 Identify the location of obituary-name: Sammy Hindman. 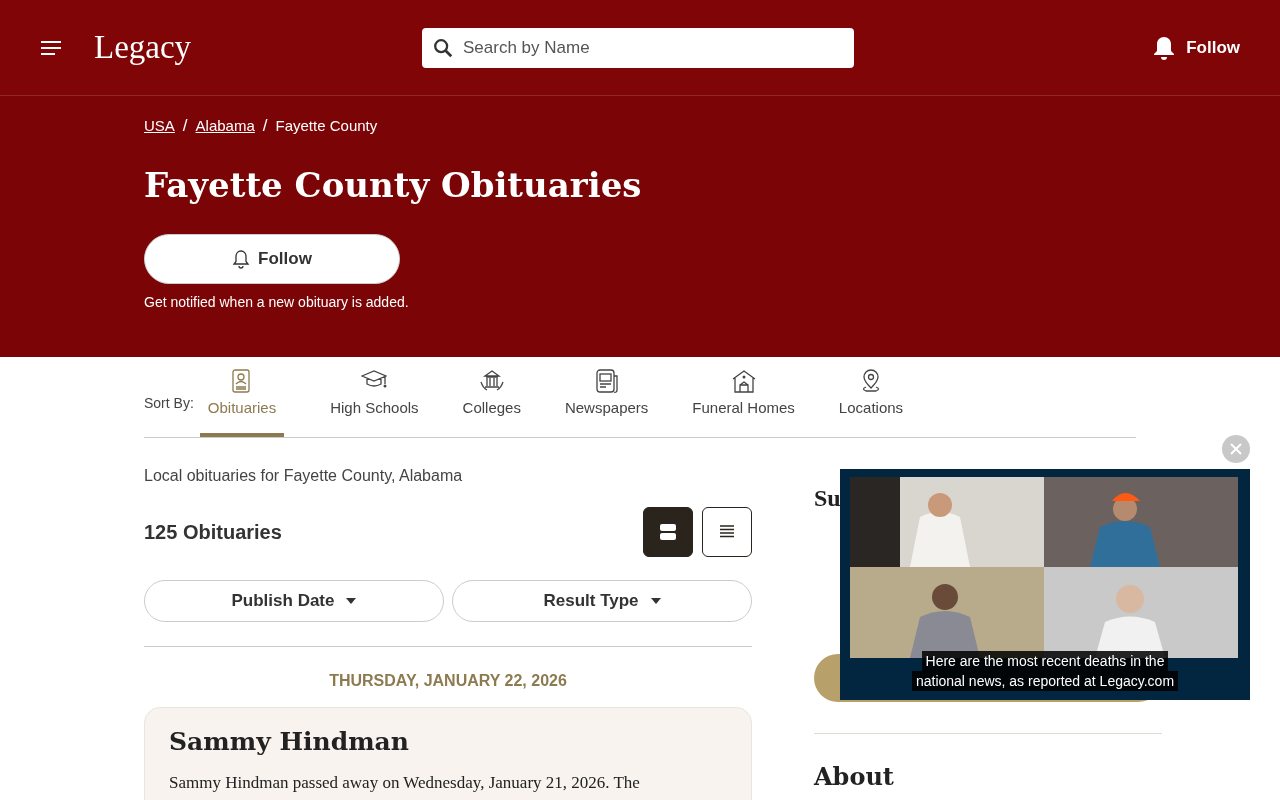
(448, 742).